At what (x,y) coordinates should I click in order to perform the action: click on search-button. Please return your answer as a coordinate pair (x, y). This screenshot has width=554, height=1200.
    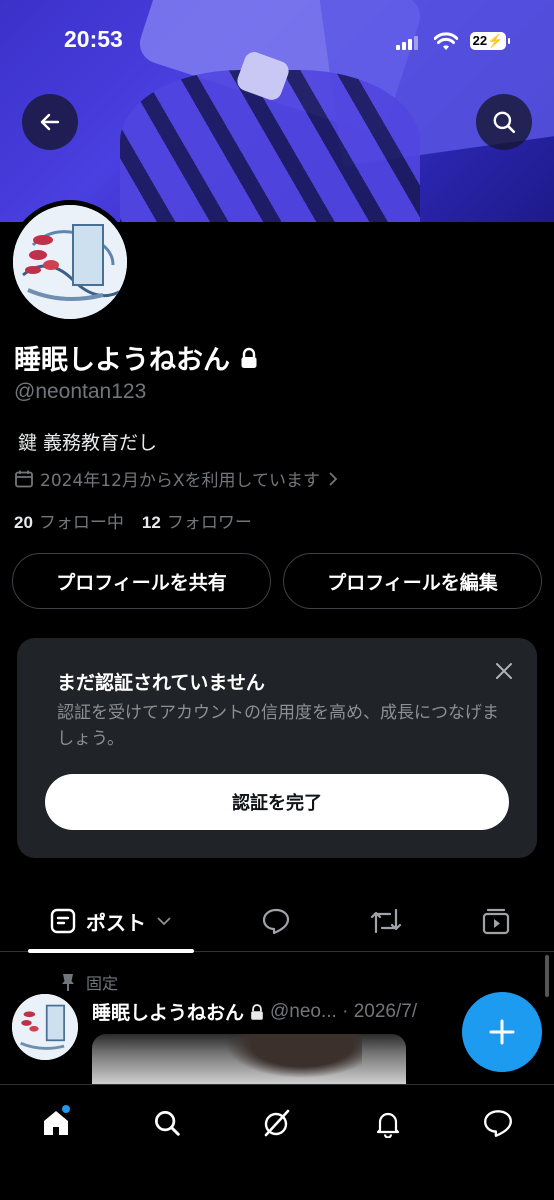
    Looking at the image, I should click on (504, 122).